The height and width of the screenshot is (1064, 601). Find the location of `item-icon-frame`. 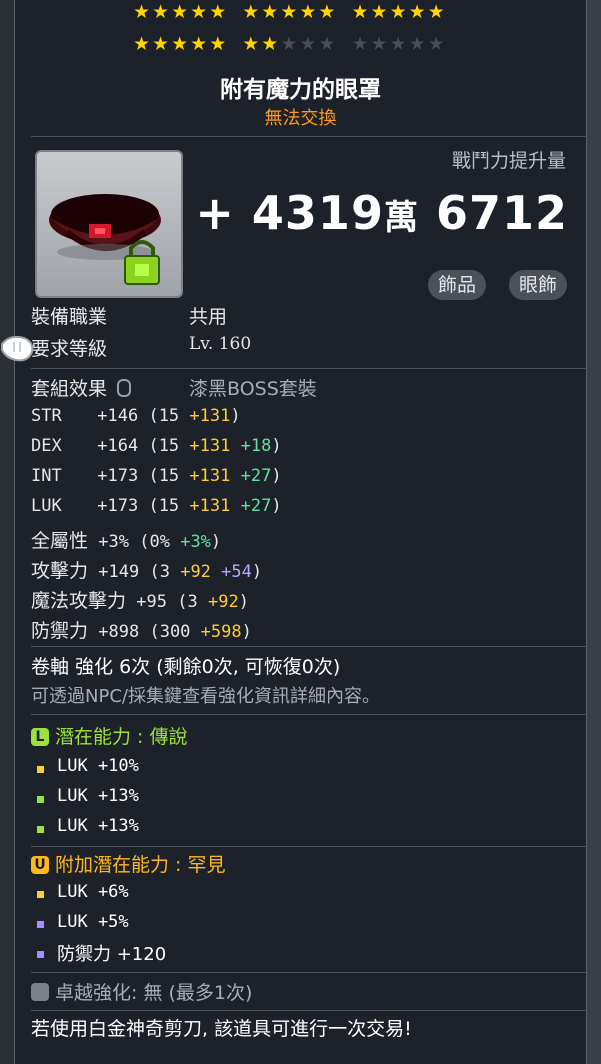

item-icon-frame is located at coordinates (109, 224).